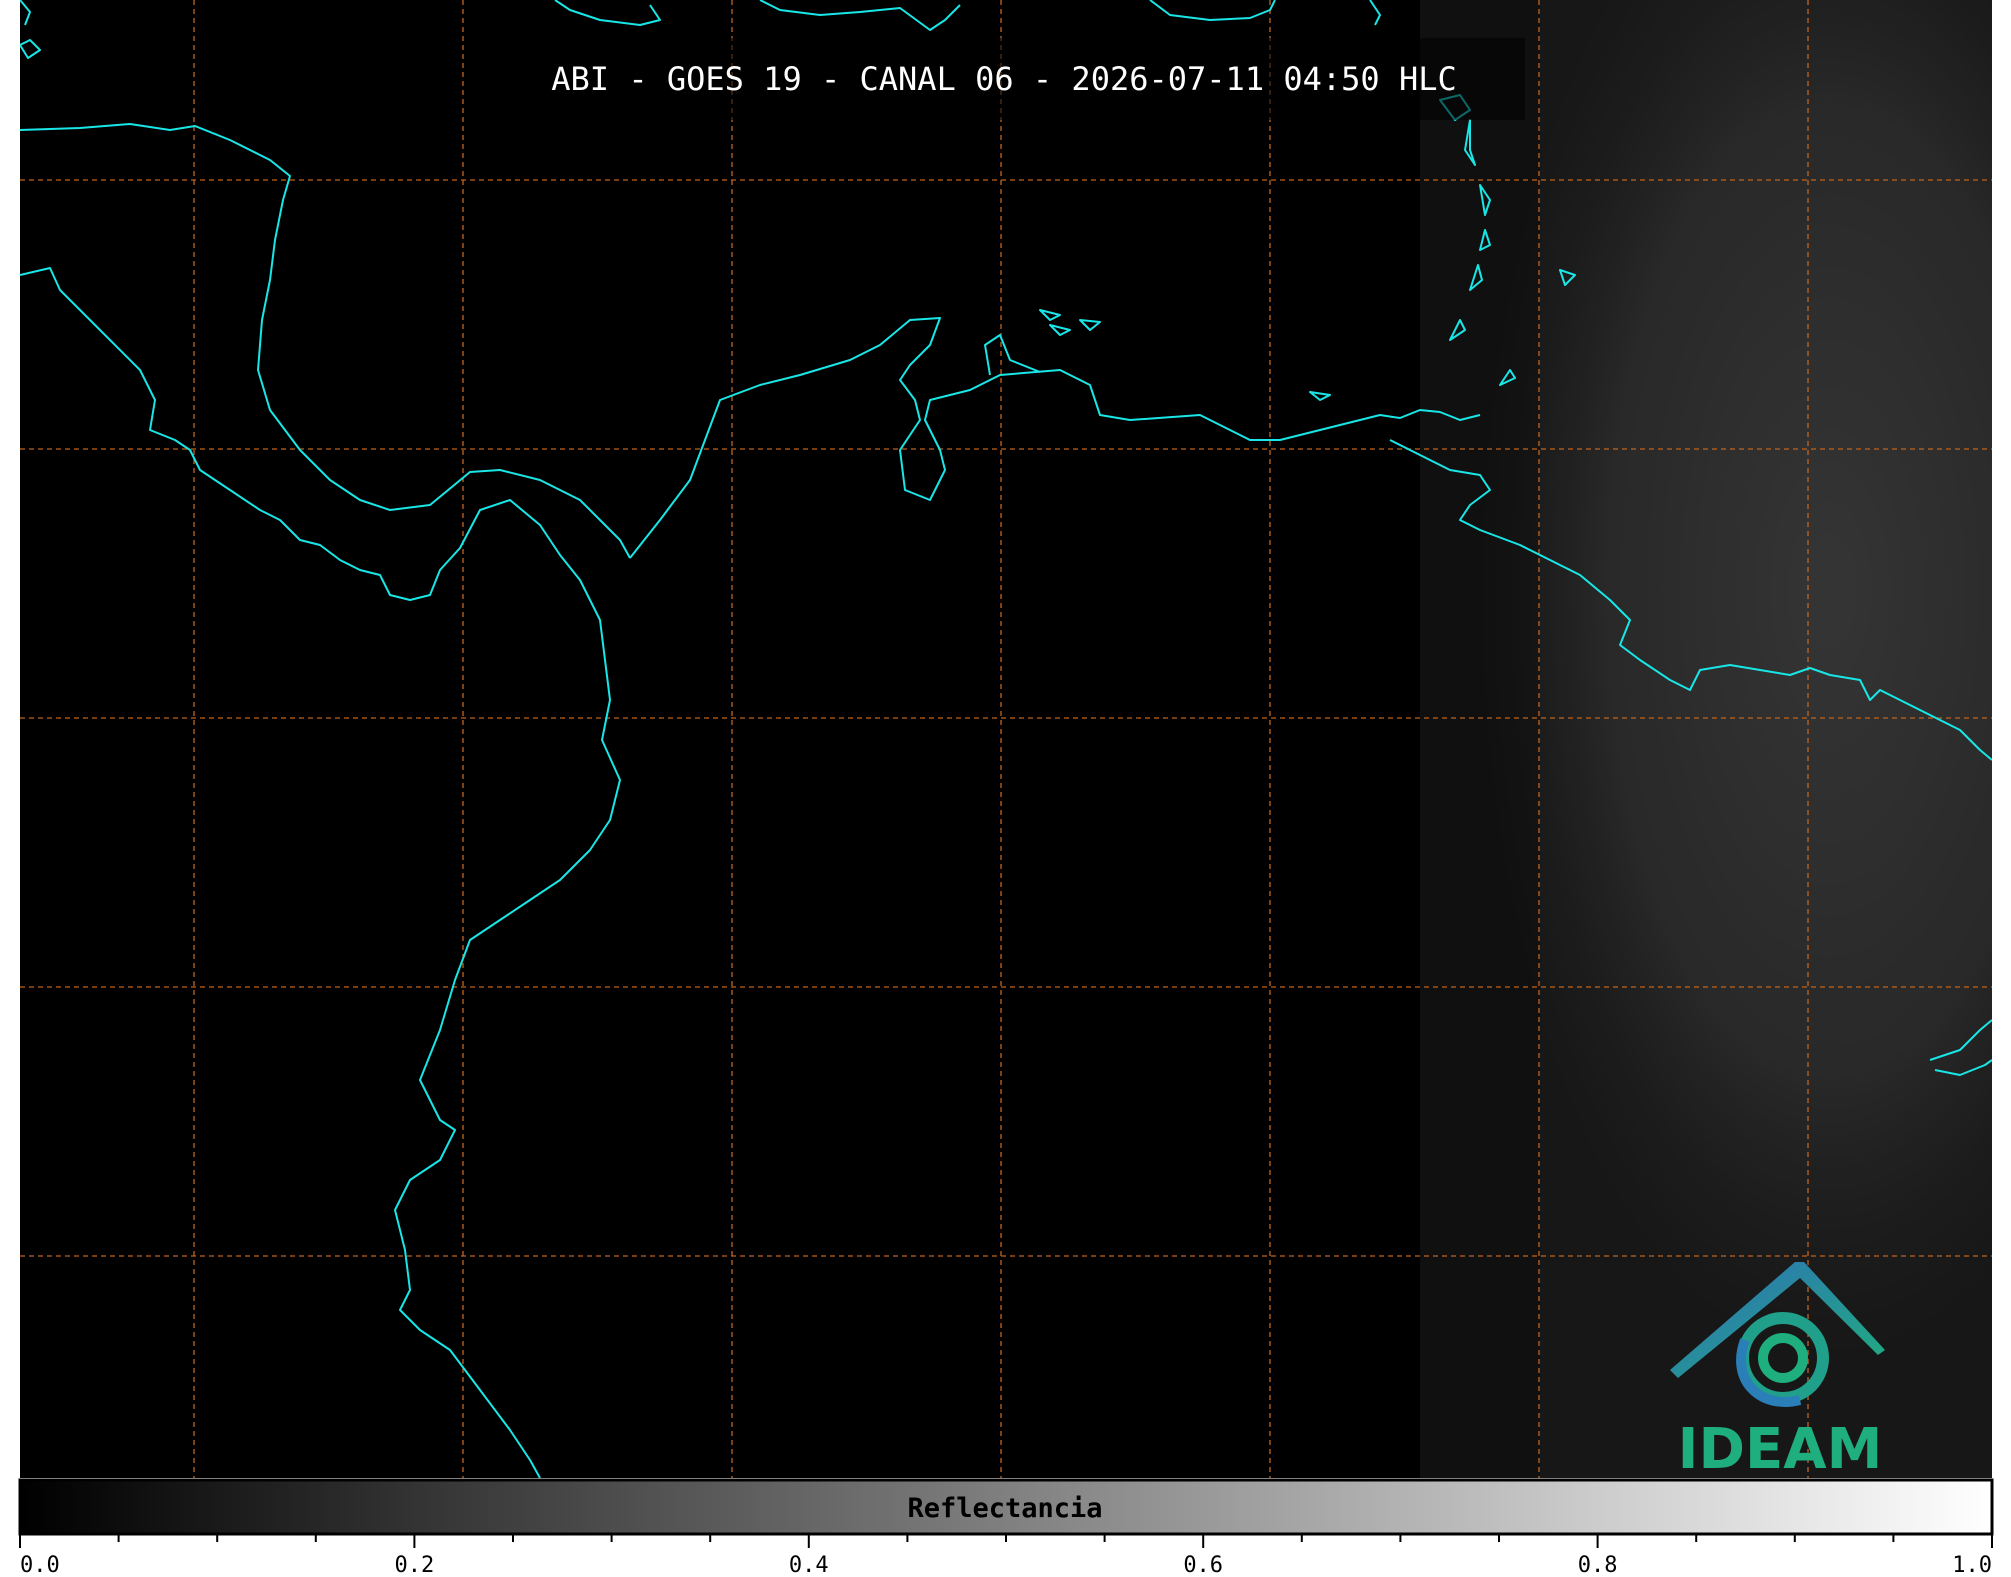  I want to click on logo-text: IDEAM, so click(1780, 1449).